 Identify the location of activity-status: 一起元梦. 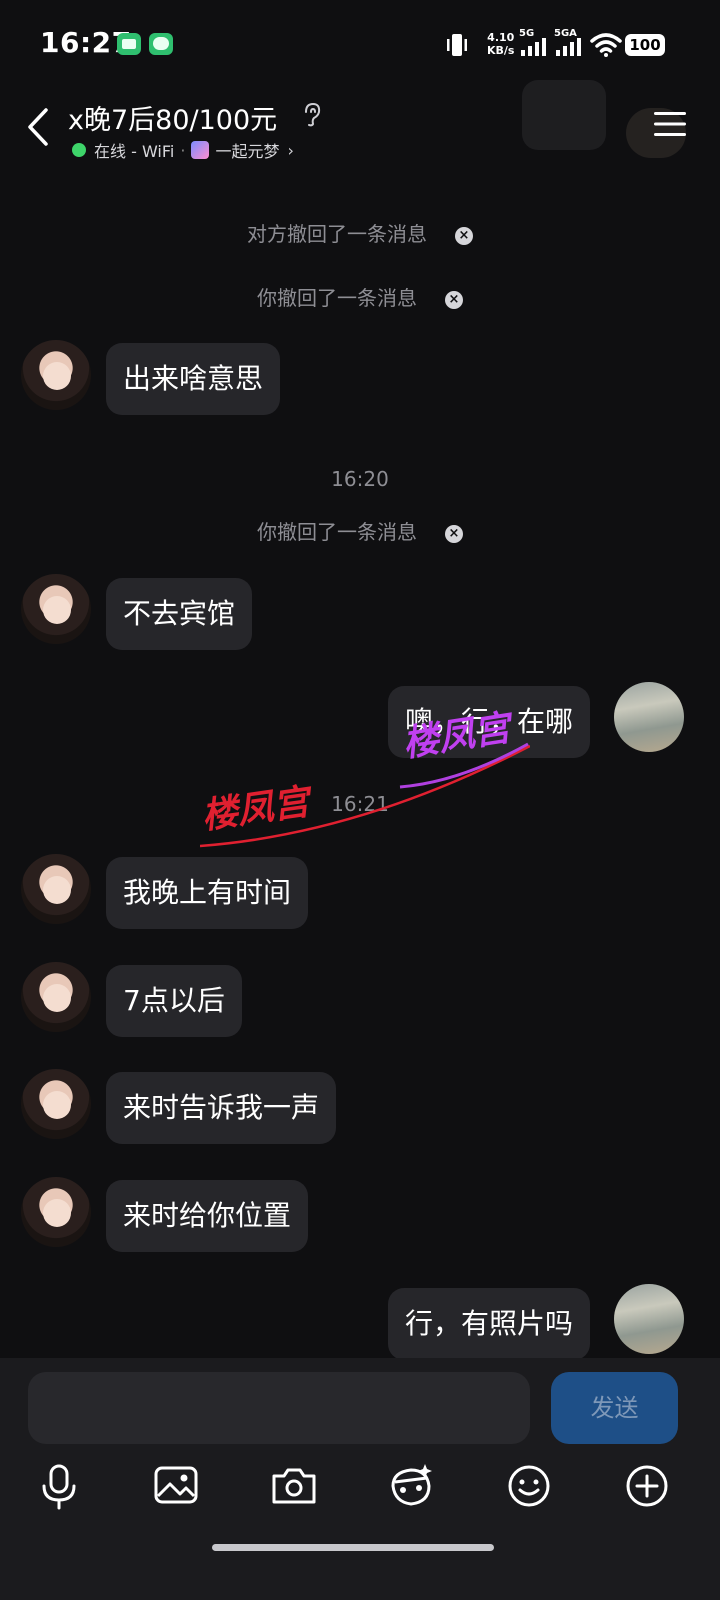
(247, 151).